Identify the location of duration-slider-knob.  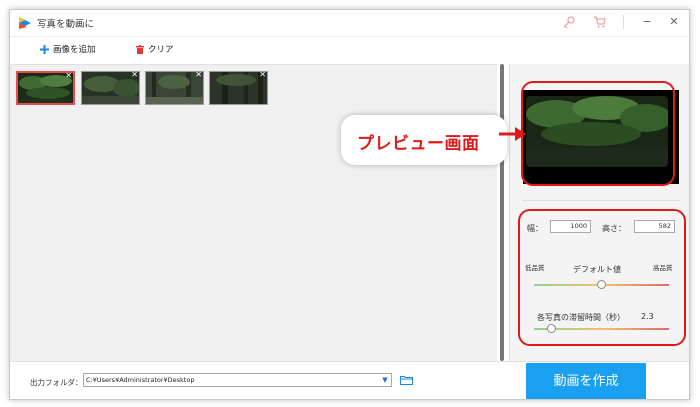
(551, 328).